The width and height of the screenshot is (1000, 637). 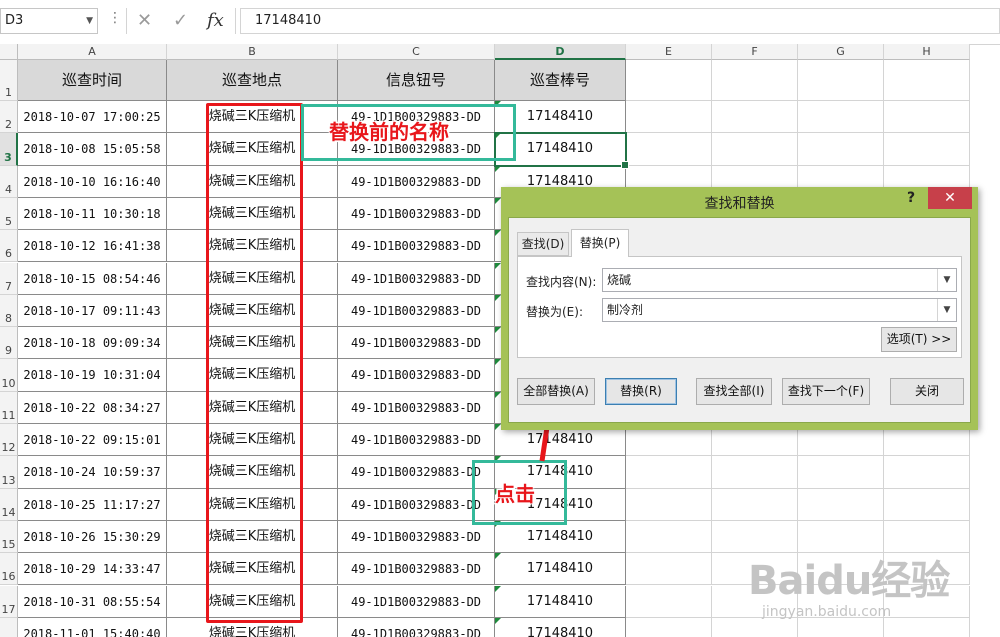 I want to click on table-cell-time: 2018-10-08 15:05:58, so click(x=92, y=149).